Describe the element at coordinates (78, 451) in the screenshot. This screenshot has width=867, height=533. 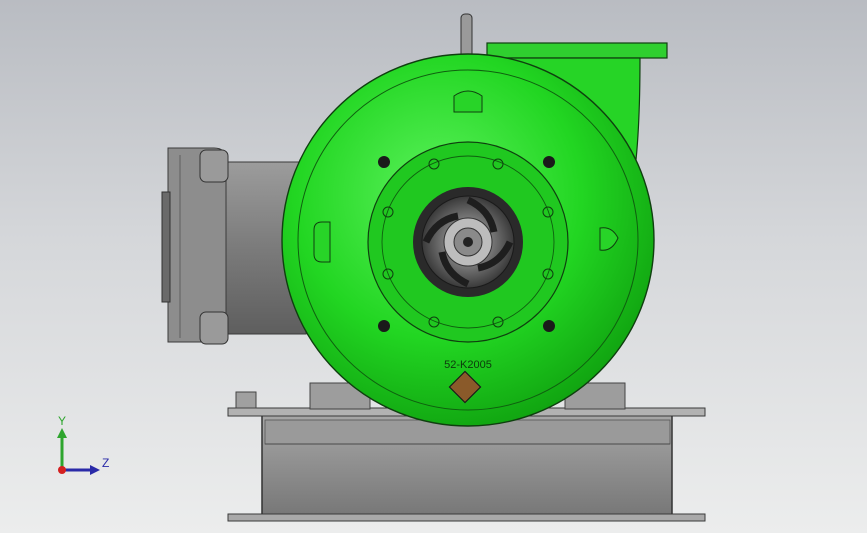
I see `coordinate-triad` at that location.